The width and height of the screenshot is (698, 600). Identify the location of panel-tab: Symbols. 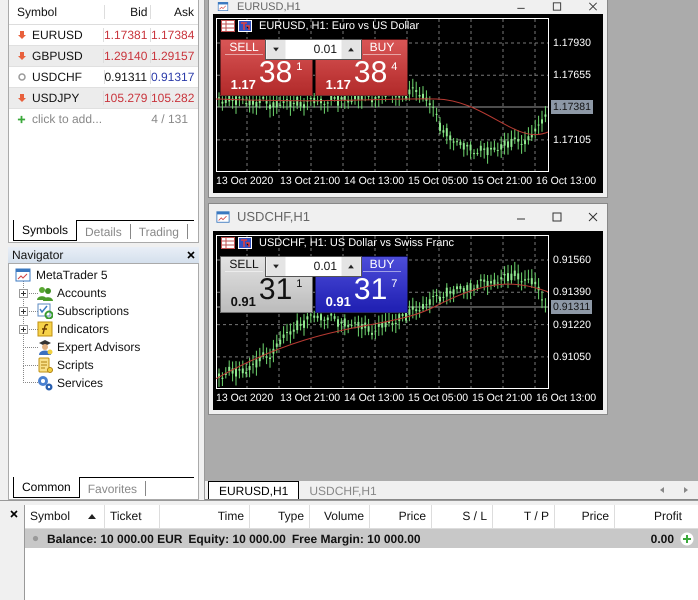
(45, 230).